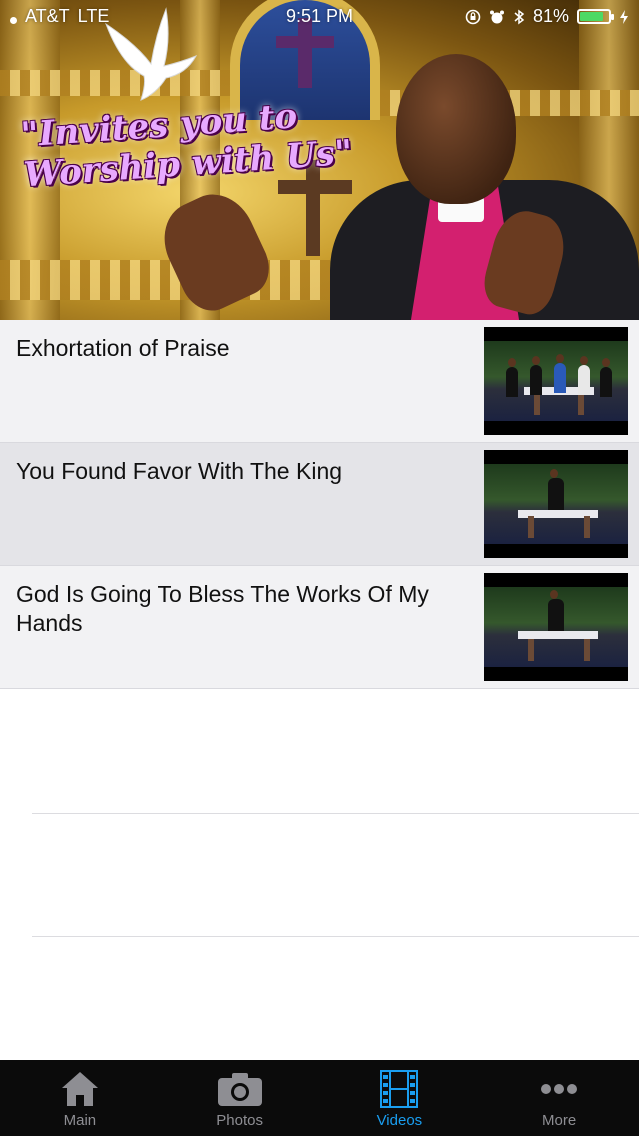  I want to click on status-right: 81%, so click(547, 16).